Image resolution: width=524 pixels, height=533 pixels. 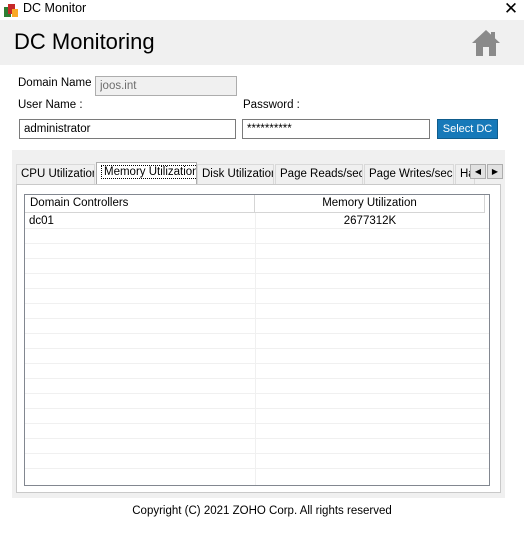 I want to click on select-dc-button: Select DC, so click(x=467, y=129).